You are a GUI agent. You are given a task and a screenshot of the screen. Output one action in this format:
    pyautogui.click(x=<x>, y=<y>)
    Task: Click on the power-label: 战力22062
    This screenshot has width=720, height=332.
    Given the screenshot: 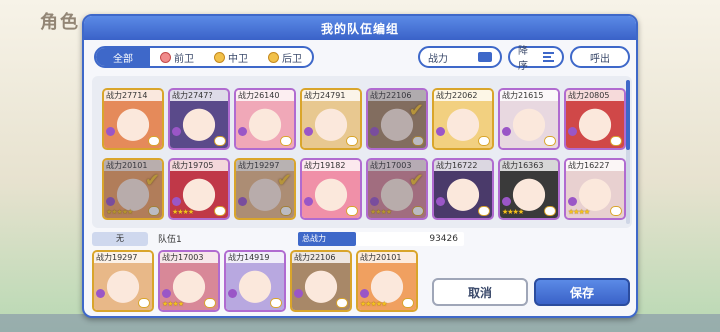 What is the action you would take?
    pyautogui.click(x=463, y=95)
    